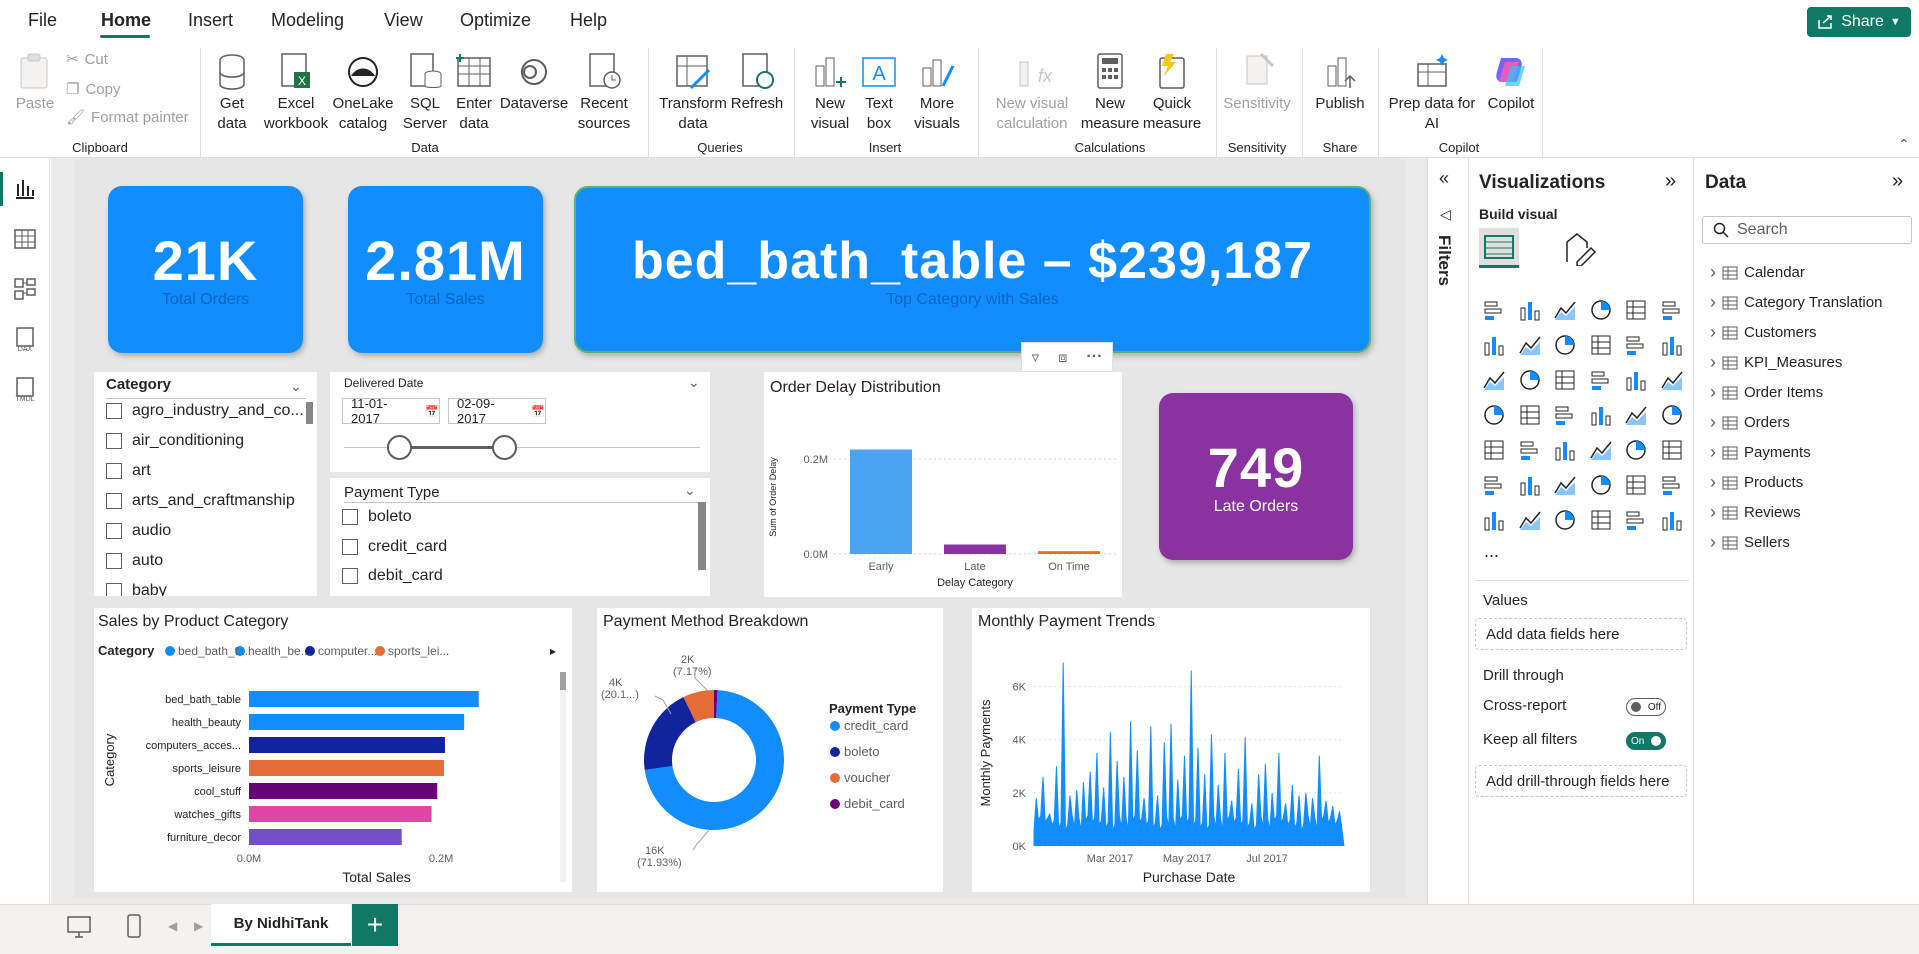 This screenshot has width=1919, height=954. I want to click on kpi-icon, so click(1530, 450).